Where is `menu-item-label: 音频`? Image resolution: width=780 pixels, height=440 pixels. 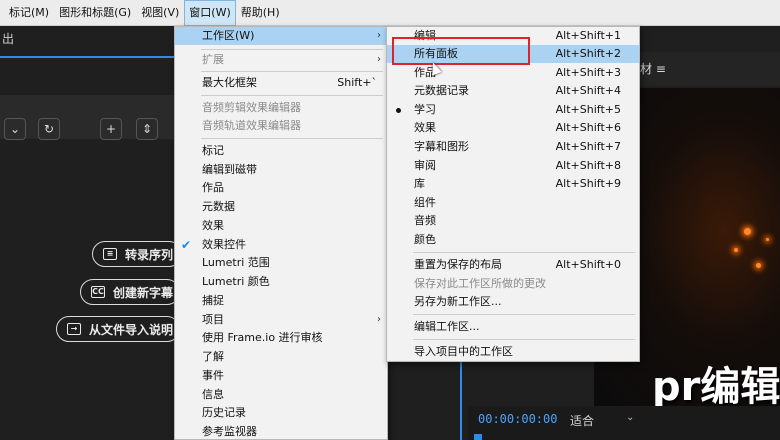
menu-item-label: 音频 is located at coordinates (425, 220).